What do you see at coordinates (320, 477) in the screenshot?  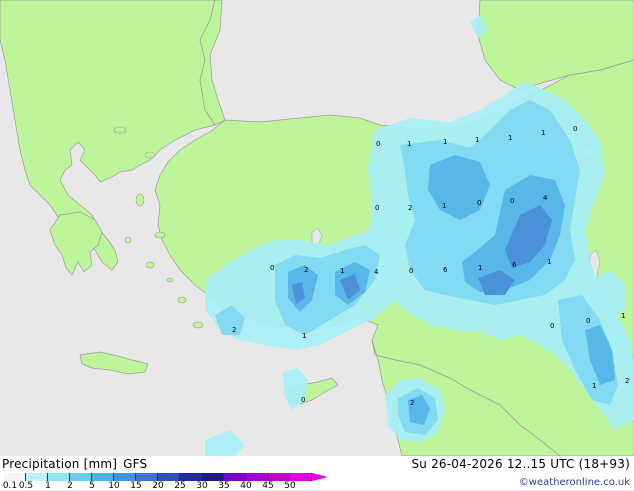 I see `scale-overflow-arrow` at bounding box center [320, 477].